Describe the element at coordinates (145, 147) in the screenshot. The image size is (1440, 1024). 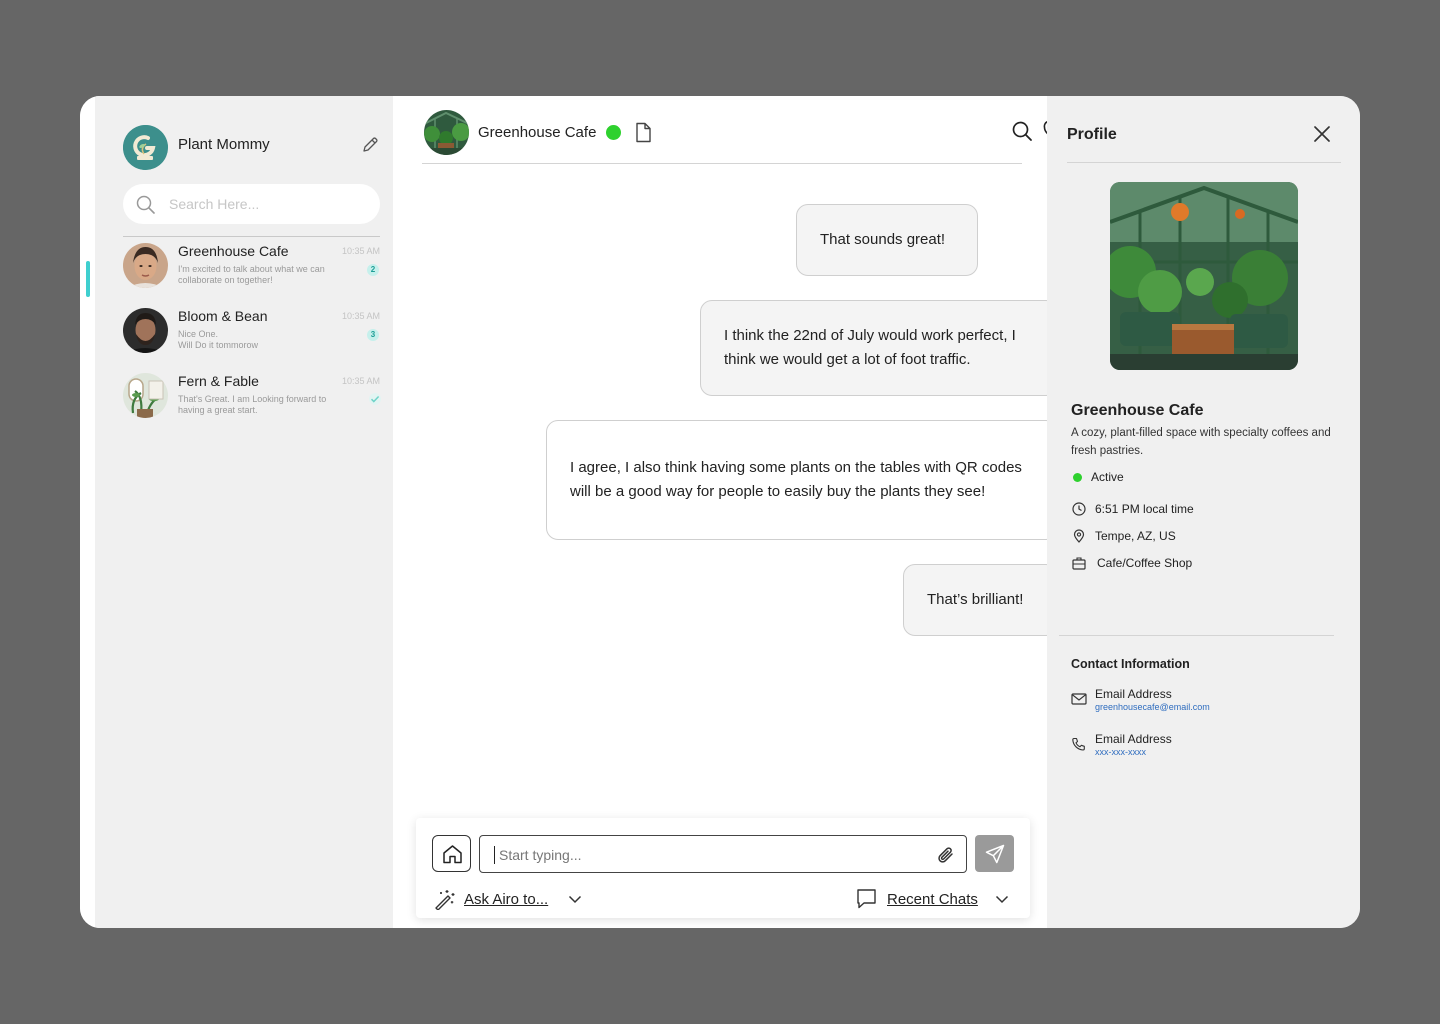
I see `user-avatar` at that location.